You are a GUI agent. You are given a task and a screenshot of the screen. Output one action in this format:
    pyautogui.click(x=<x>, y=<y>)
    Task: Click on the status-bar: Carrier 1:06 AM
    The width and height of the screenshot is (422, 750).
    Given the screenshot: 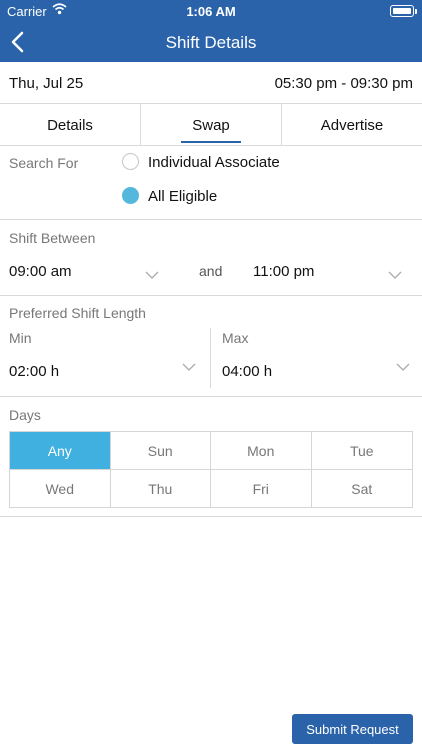 What is the action you would take?
    pyautogui.click(x=211, y=11)
    